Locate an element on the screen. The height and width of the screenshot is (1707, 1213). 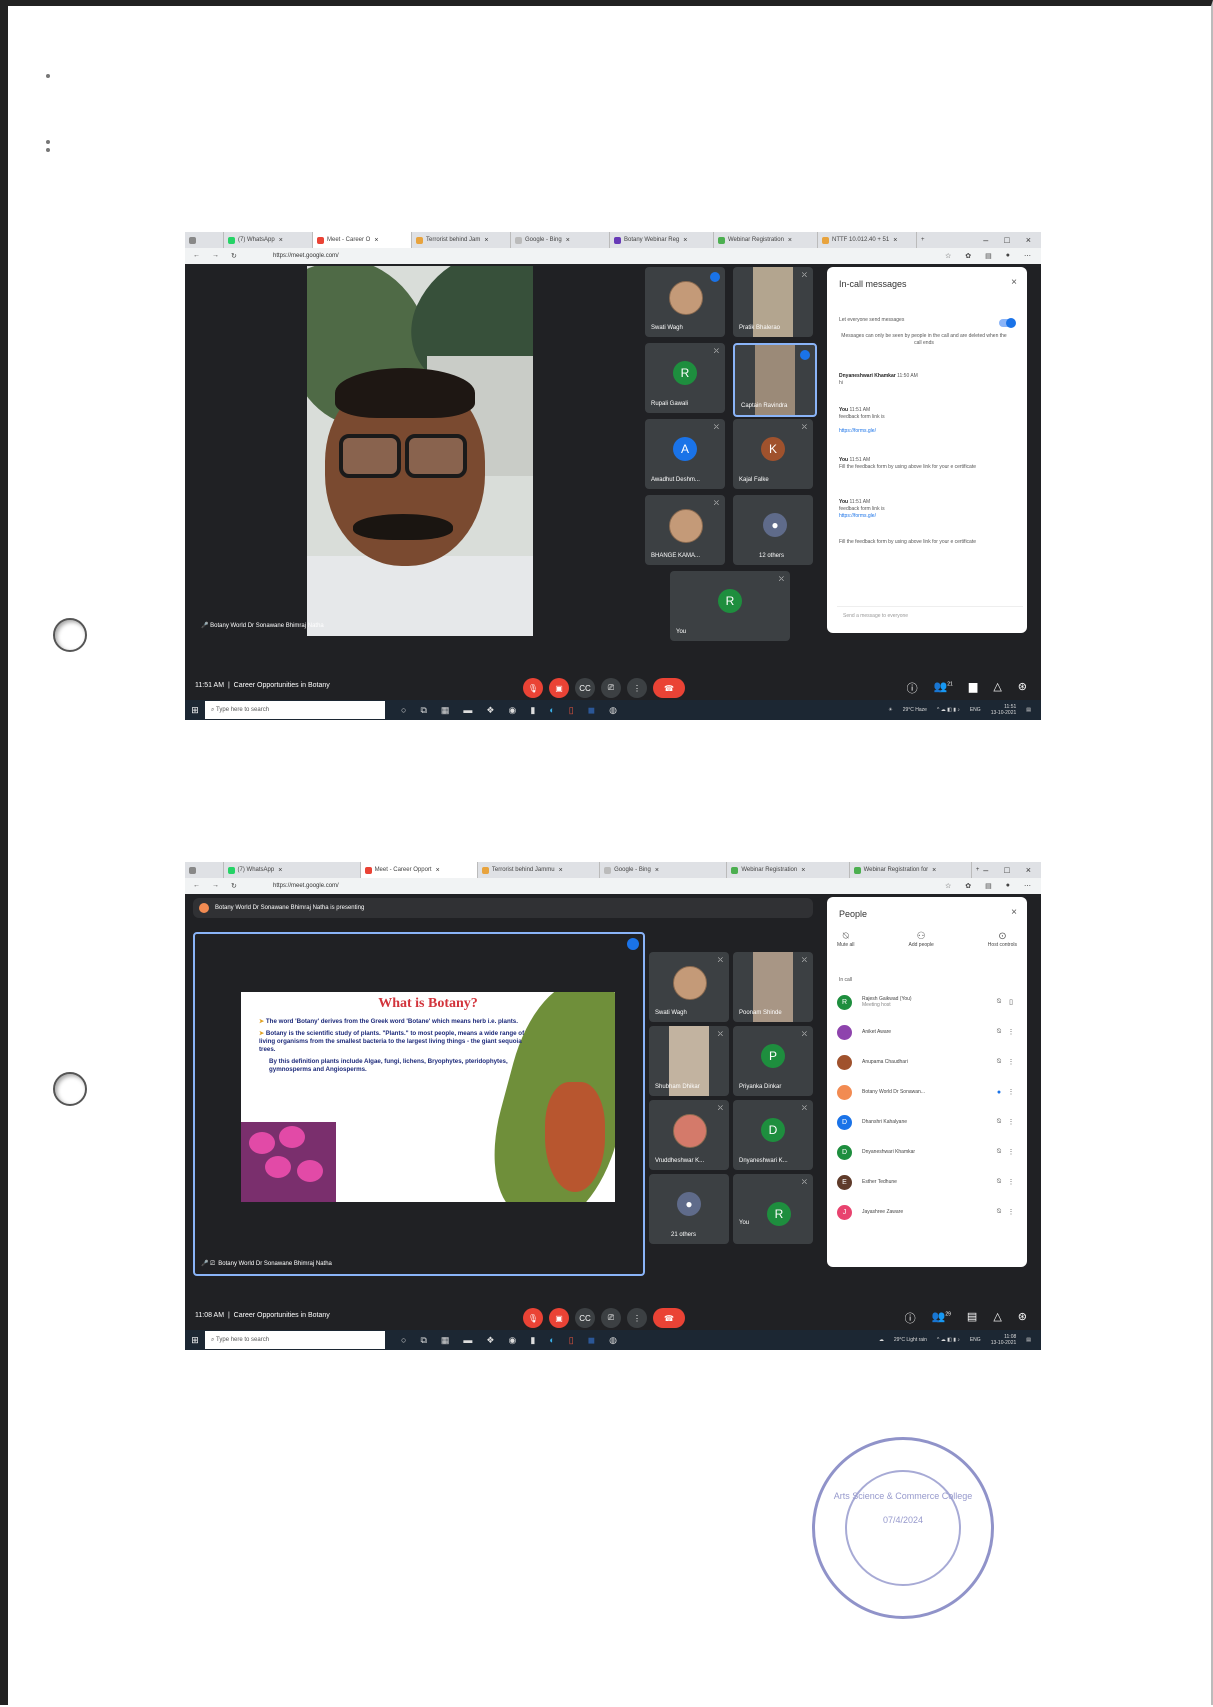
others-tile: ● 12 others is located at coordinates (773, 530).